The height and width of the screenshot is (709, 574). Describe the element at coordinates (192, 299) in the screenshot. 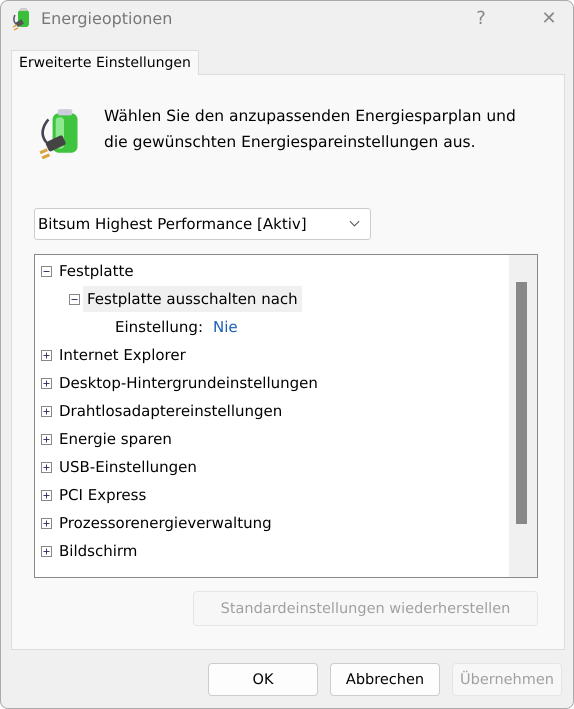

I see `tree-item: Festplatte ausschalten nach` at that location.